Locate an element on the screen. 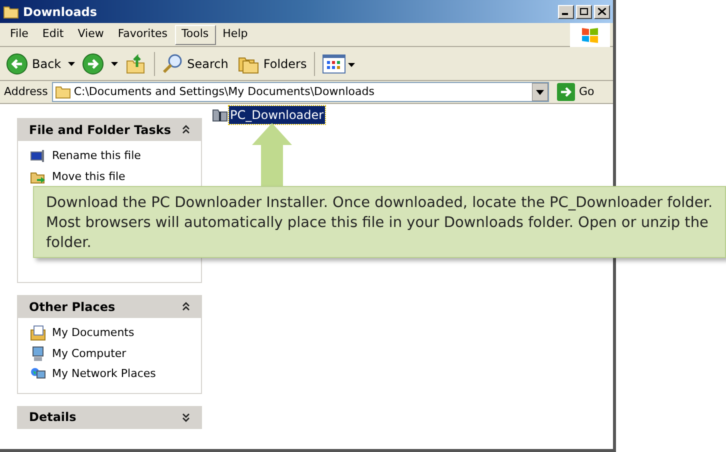  window-title: Downloads is located at coordinates (60, 12).